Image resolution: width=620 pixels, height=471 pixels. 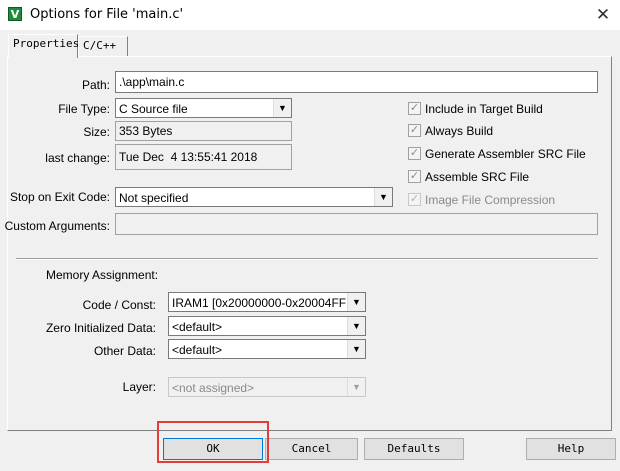 I want to click on help-button: Help, so click(x=571, y=449).